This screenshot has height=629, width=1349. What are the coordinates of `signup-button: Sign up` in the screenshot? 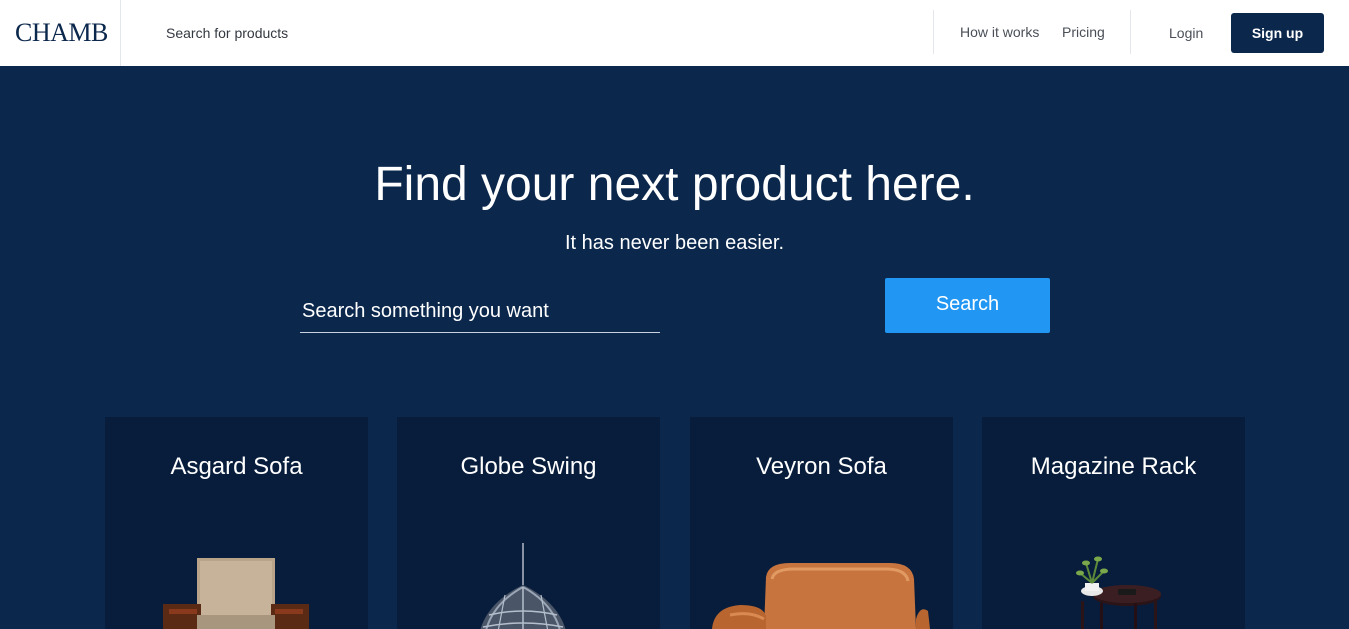 It's located at (1277, 33).